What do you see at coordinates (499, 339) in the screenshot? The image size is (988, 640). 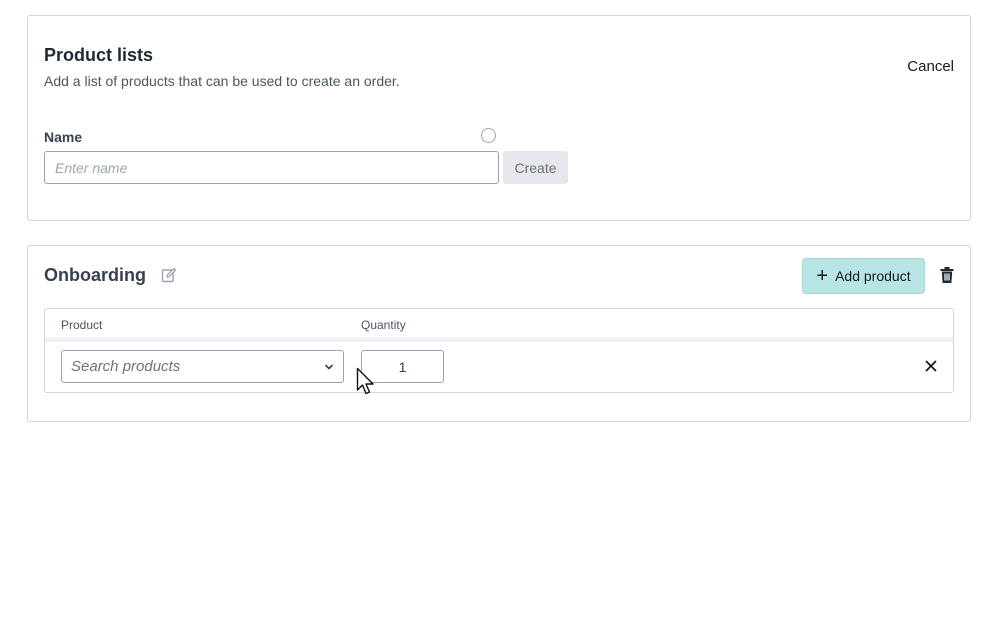 I see `header-divider` at bounding box center [499, 339].